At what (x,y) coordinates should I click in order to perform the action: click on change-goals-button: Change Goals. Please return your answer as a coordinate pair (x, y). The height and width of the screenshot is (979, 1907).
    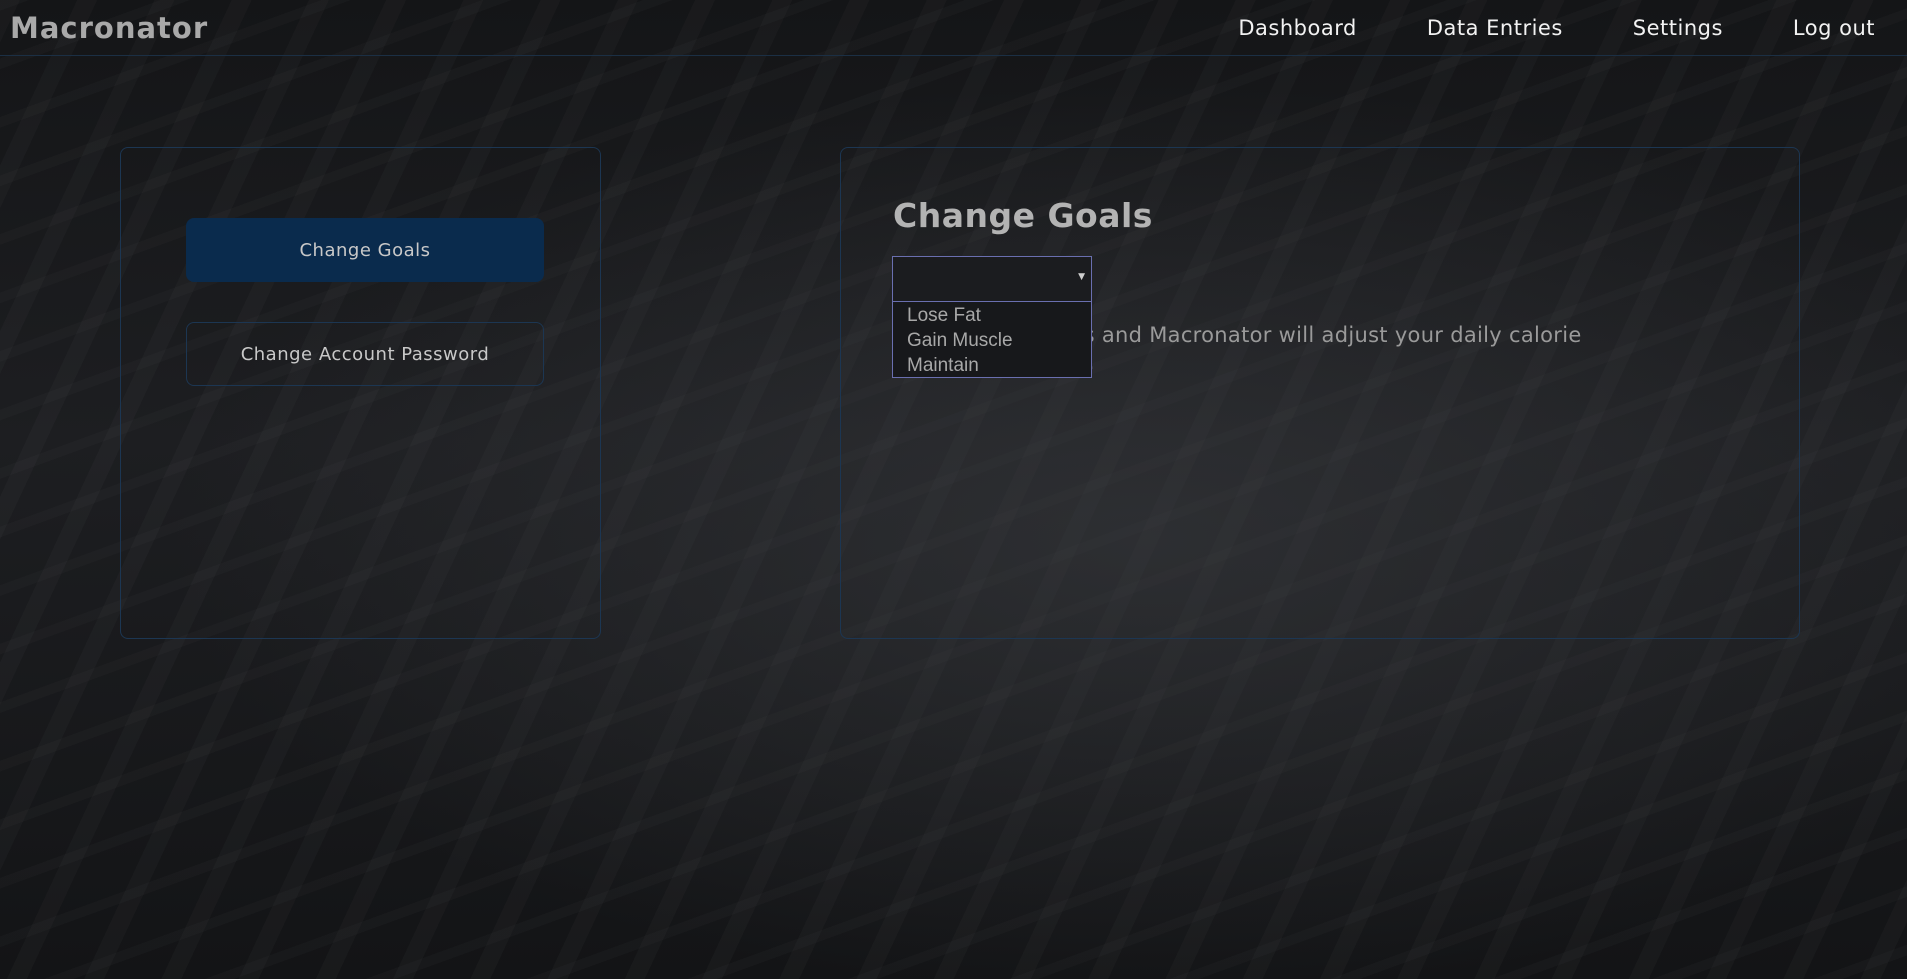
    Looking at the image, I should click on (365, 250).